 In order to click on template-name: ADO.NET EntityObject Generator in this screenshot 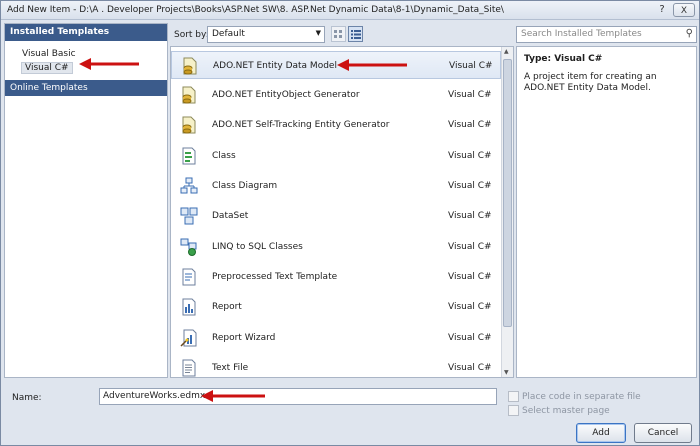, I will do `click(286, 95)`.